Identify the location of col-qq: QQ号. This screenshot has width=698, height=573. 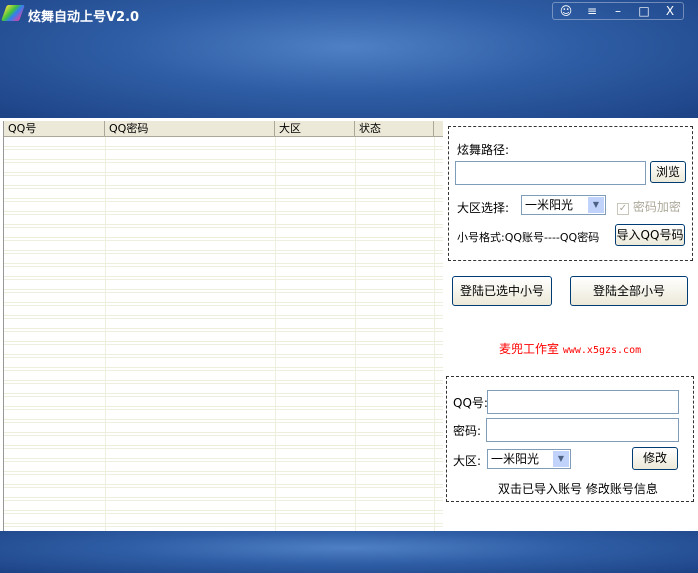
(54, 128).